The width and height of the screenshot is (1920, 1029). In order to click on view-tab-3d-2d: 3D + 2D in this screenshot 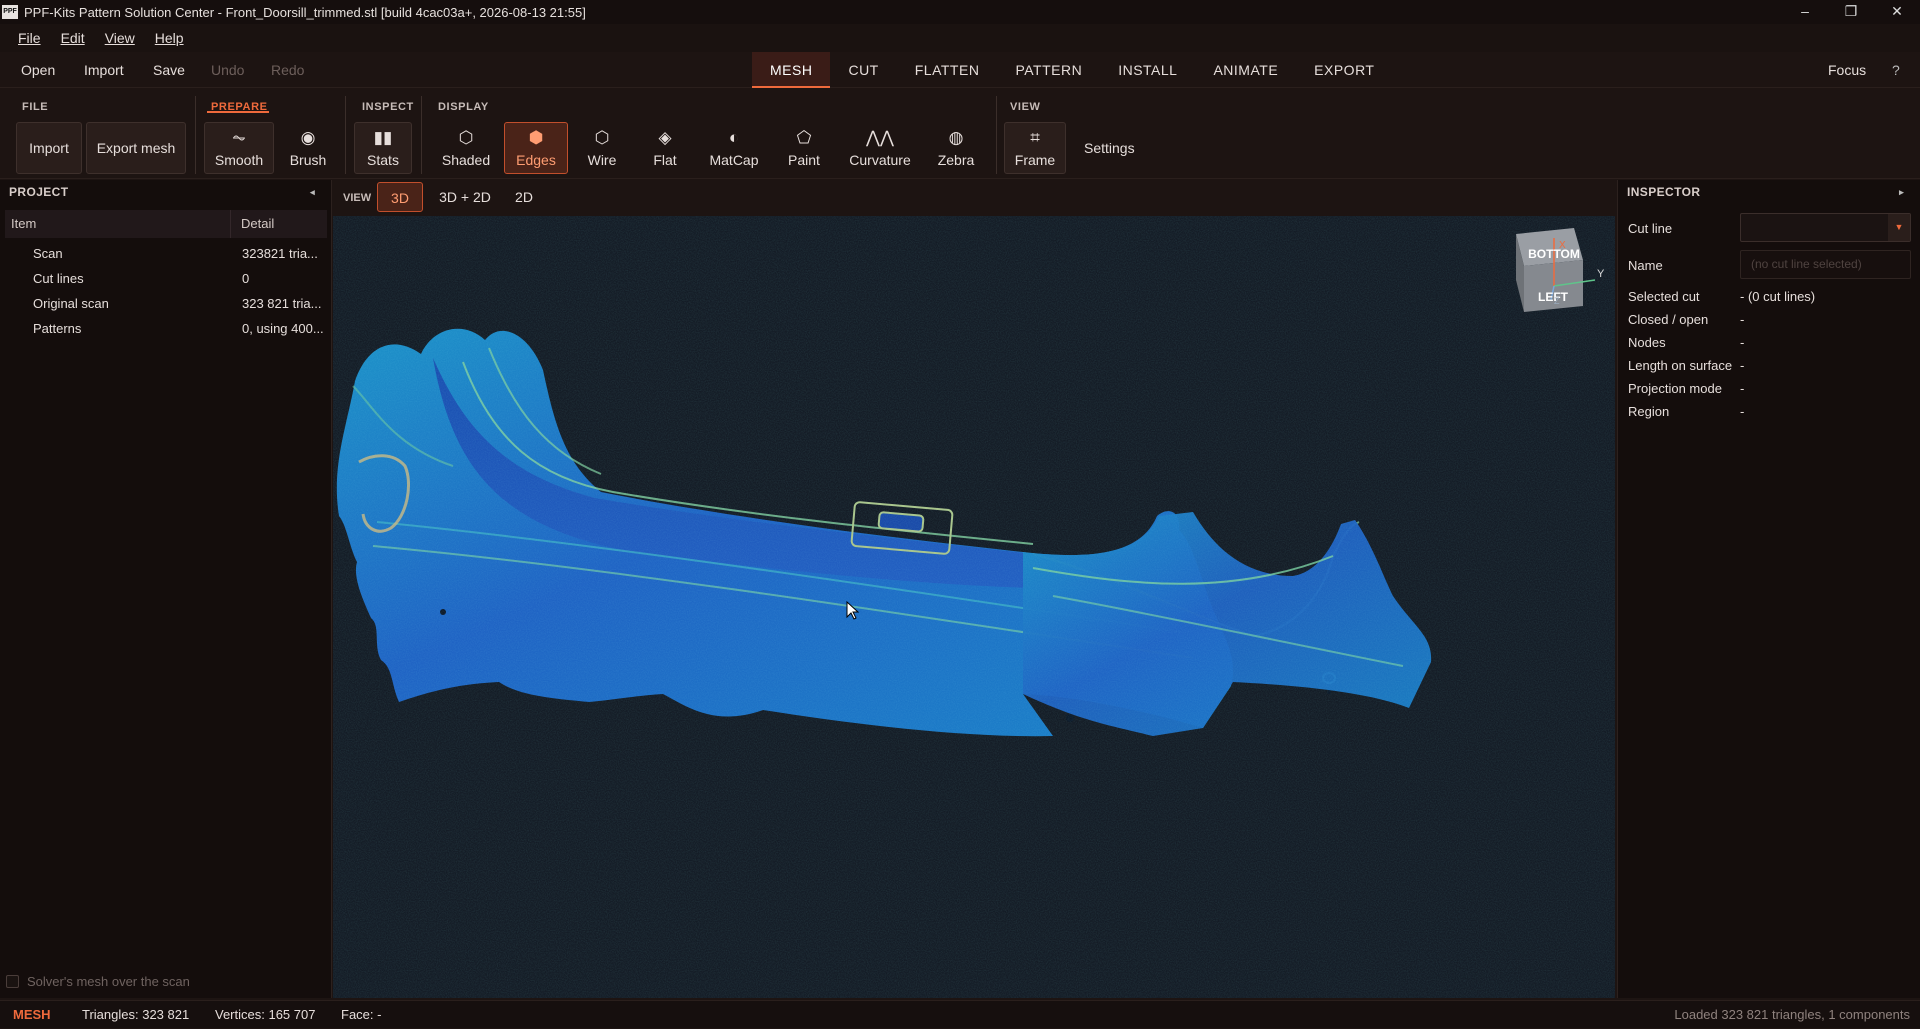, I will do `click(465, 197)`.